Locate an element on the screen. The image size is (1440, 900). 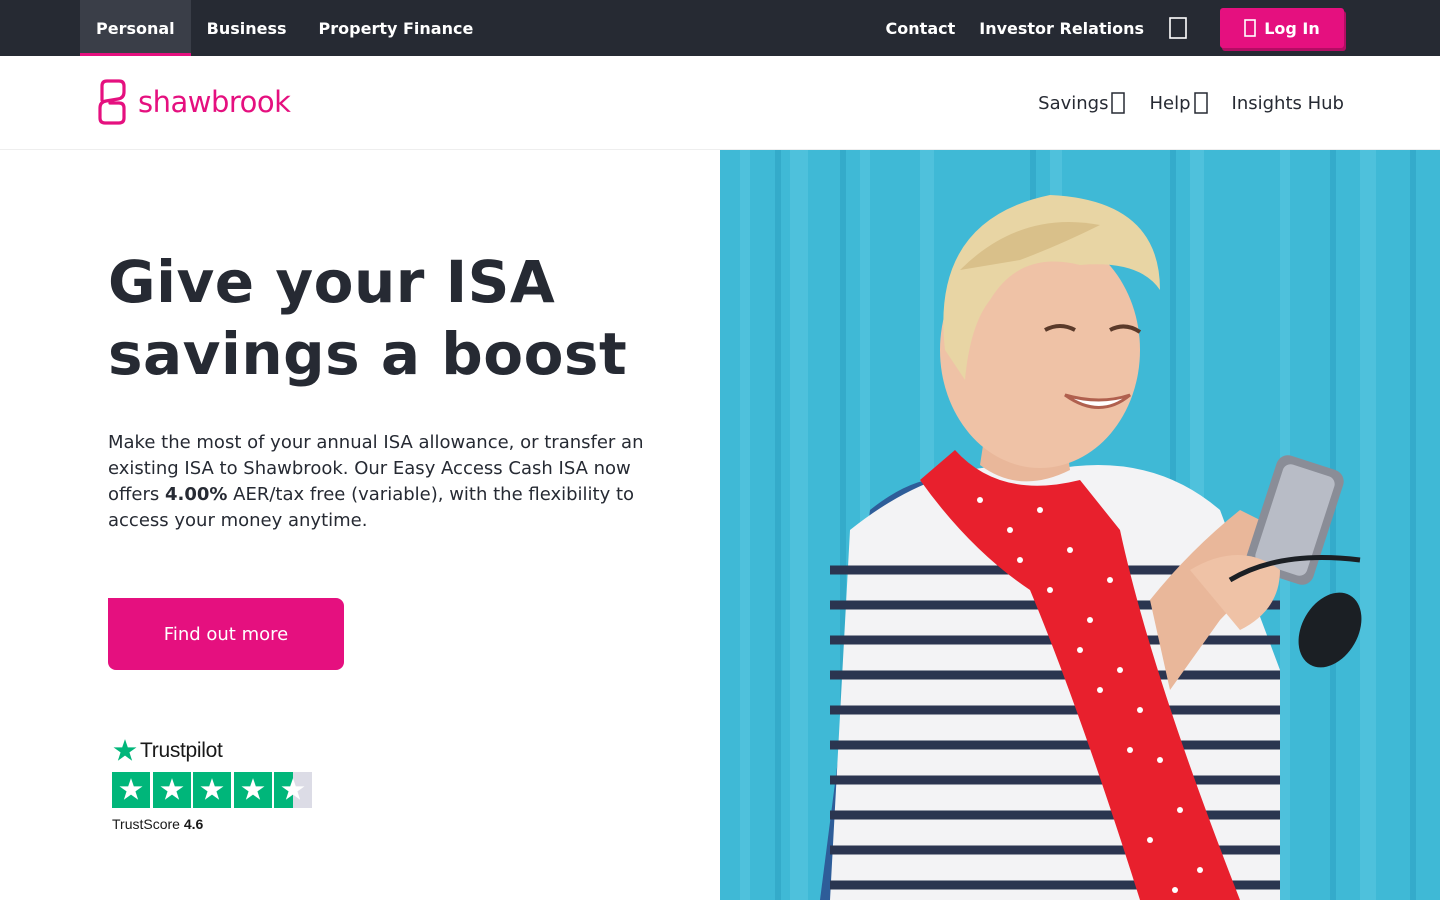
segment-tabs: Personal Business Property Finance is located at coordinates (284, 28).